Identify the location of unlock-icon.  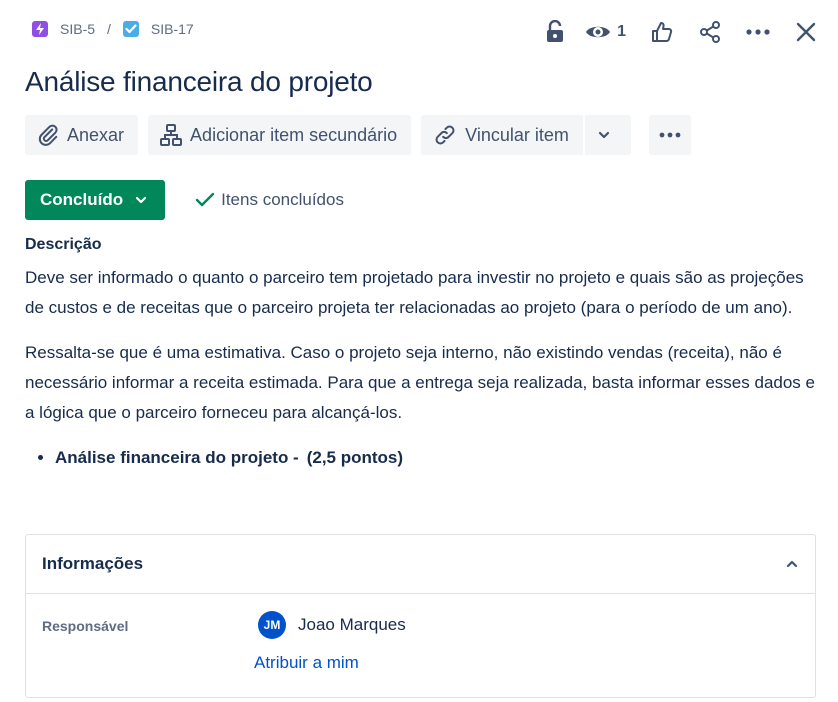
(555, 32).